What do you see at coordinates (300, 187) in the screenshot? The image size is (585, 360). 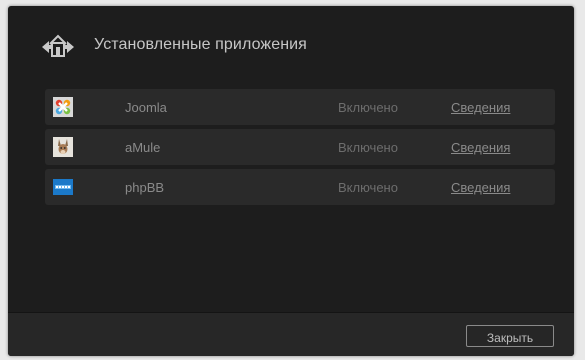 I see `app-row-phpbb: phpBB Включено Сведения` at bounding box center [300, 187].